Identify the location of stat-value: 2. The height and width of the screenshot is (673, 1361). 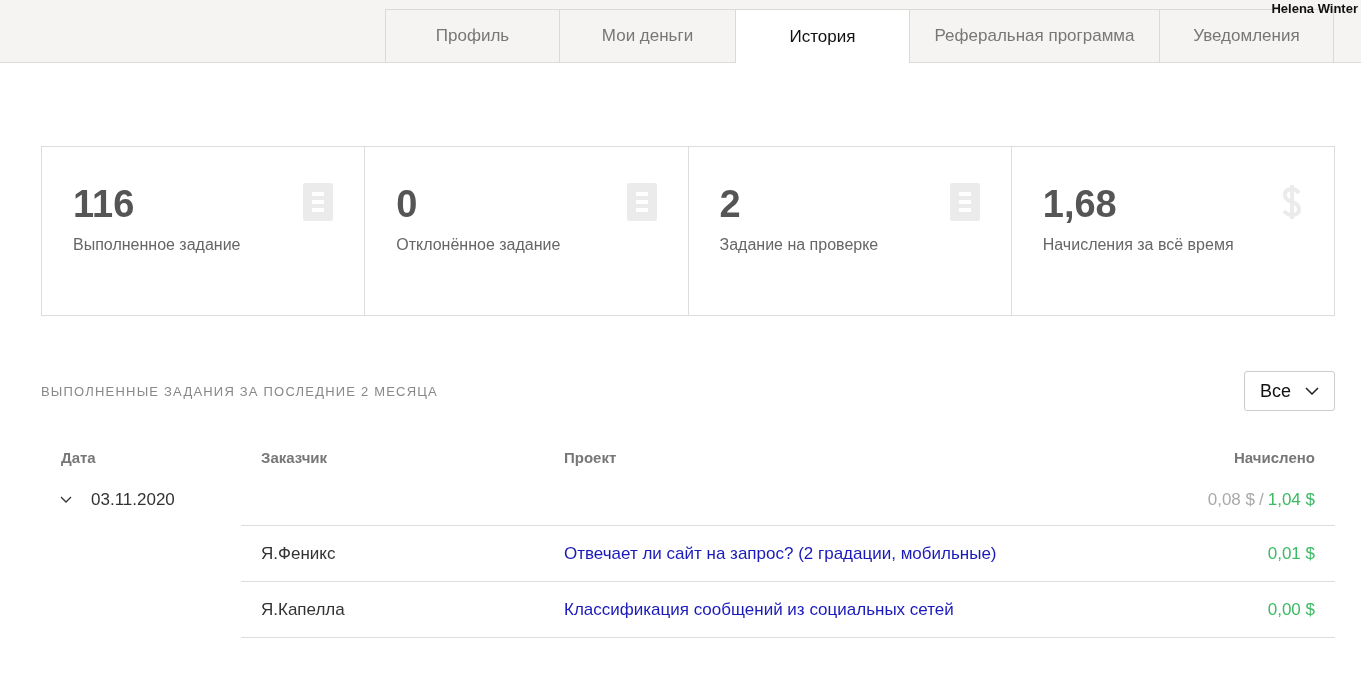
(730, 204).